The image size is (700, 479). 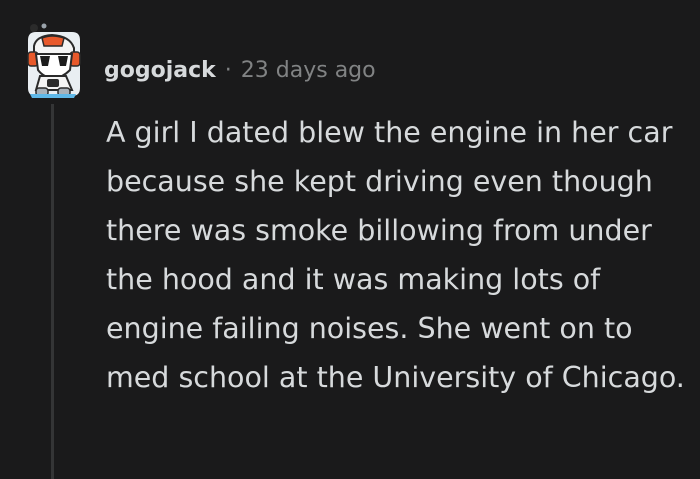 I want to click on comment-meta: gogojack · 23 days ago, so click(x=240, y=70).